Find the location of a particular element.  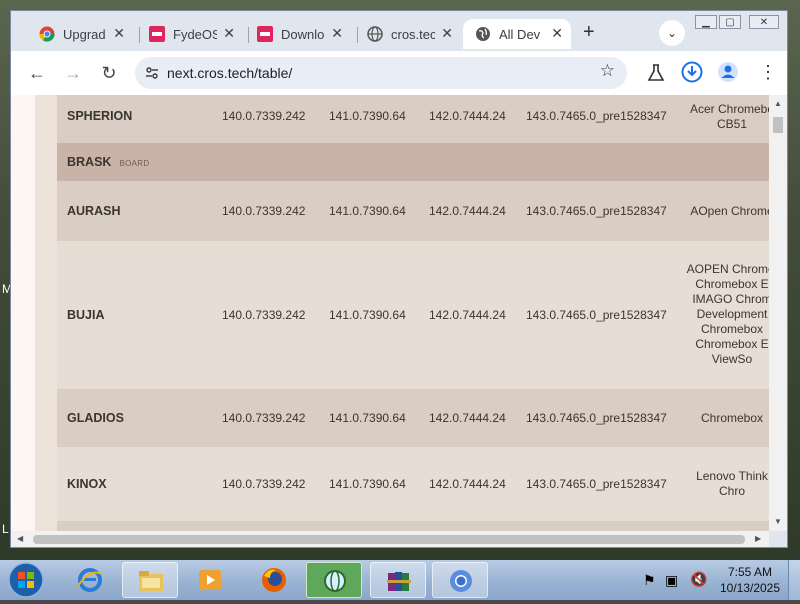

tab-cros-tech: cros.tec ✕ is located at coordinates (411, 34).